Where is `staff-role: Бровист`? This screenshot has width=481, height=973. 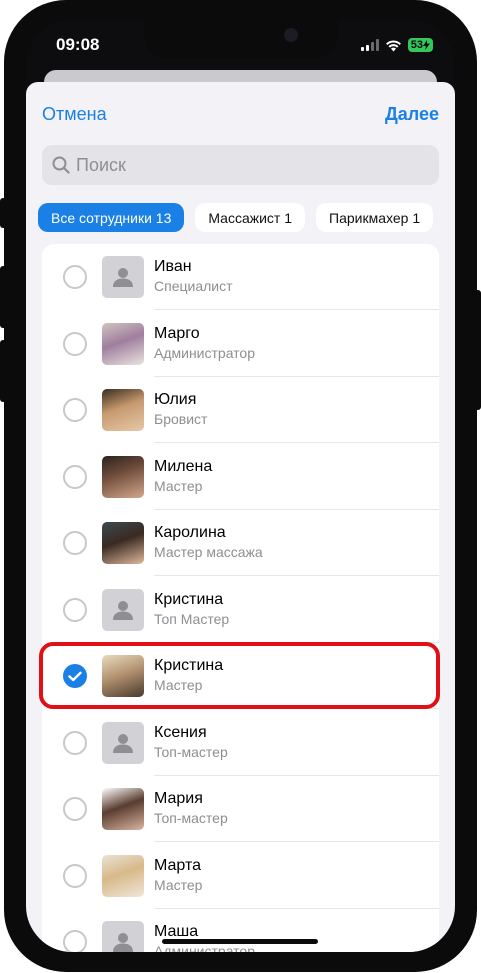
staff-role: Бровист is located at coordinates (181, 419).